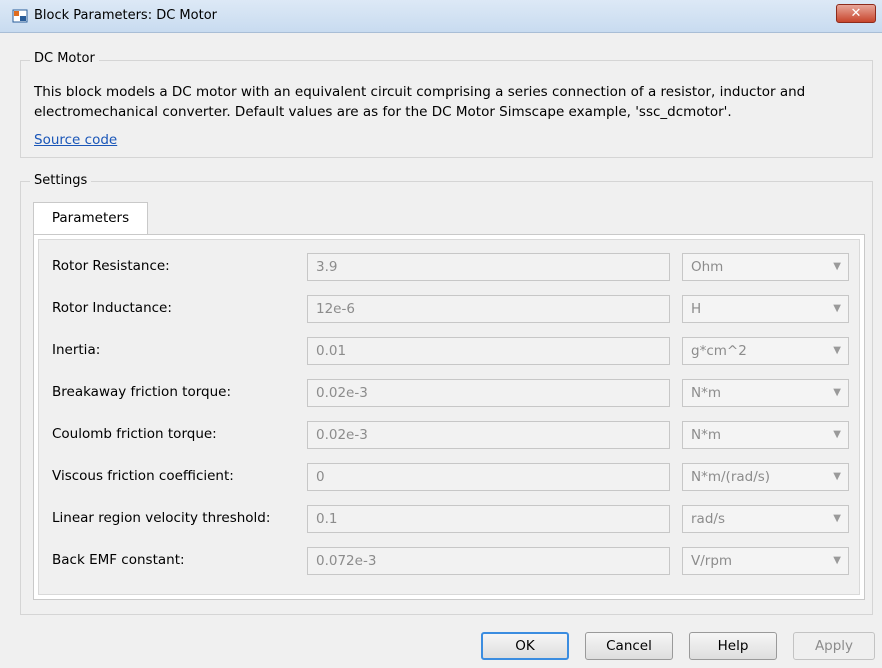  I want to click on parameter-unit-label: rad/s, so click(708, 519).